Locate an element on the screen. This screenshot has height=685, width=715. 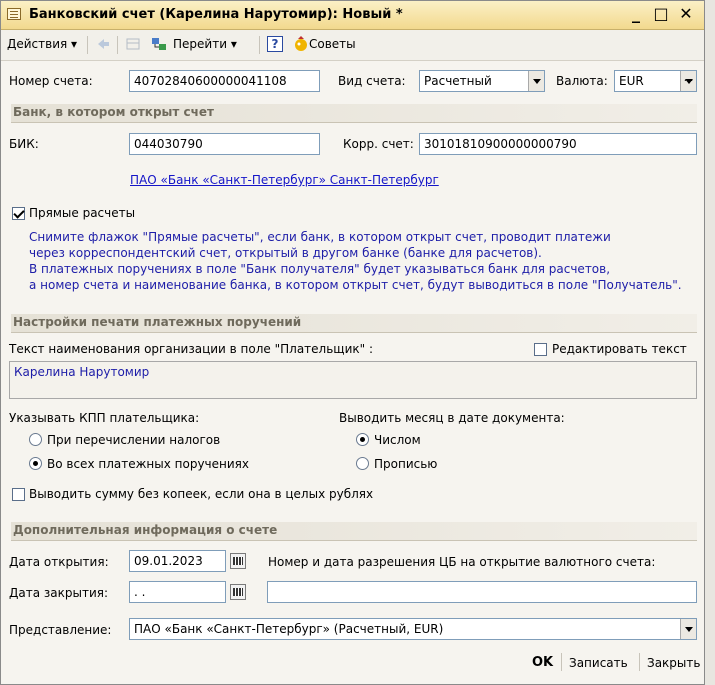
bik-label: БИК: is located at coordinates (24, 144).